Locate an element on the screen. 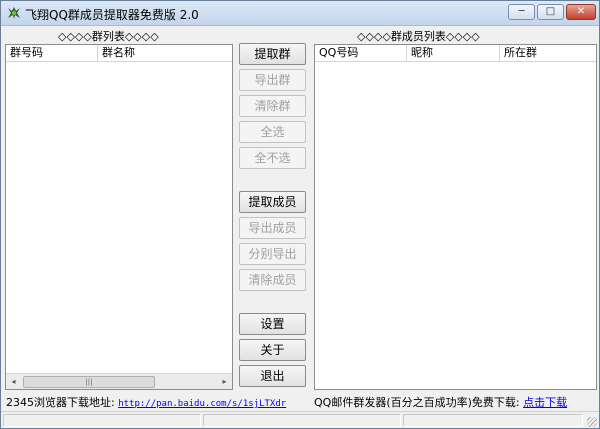 The width and height of the screenshot is (600, 429). app-logo-icon is located at coordinates (14, 13).